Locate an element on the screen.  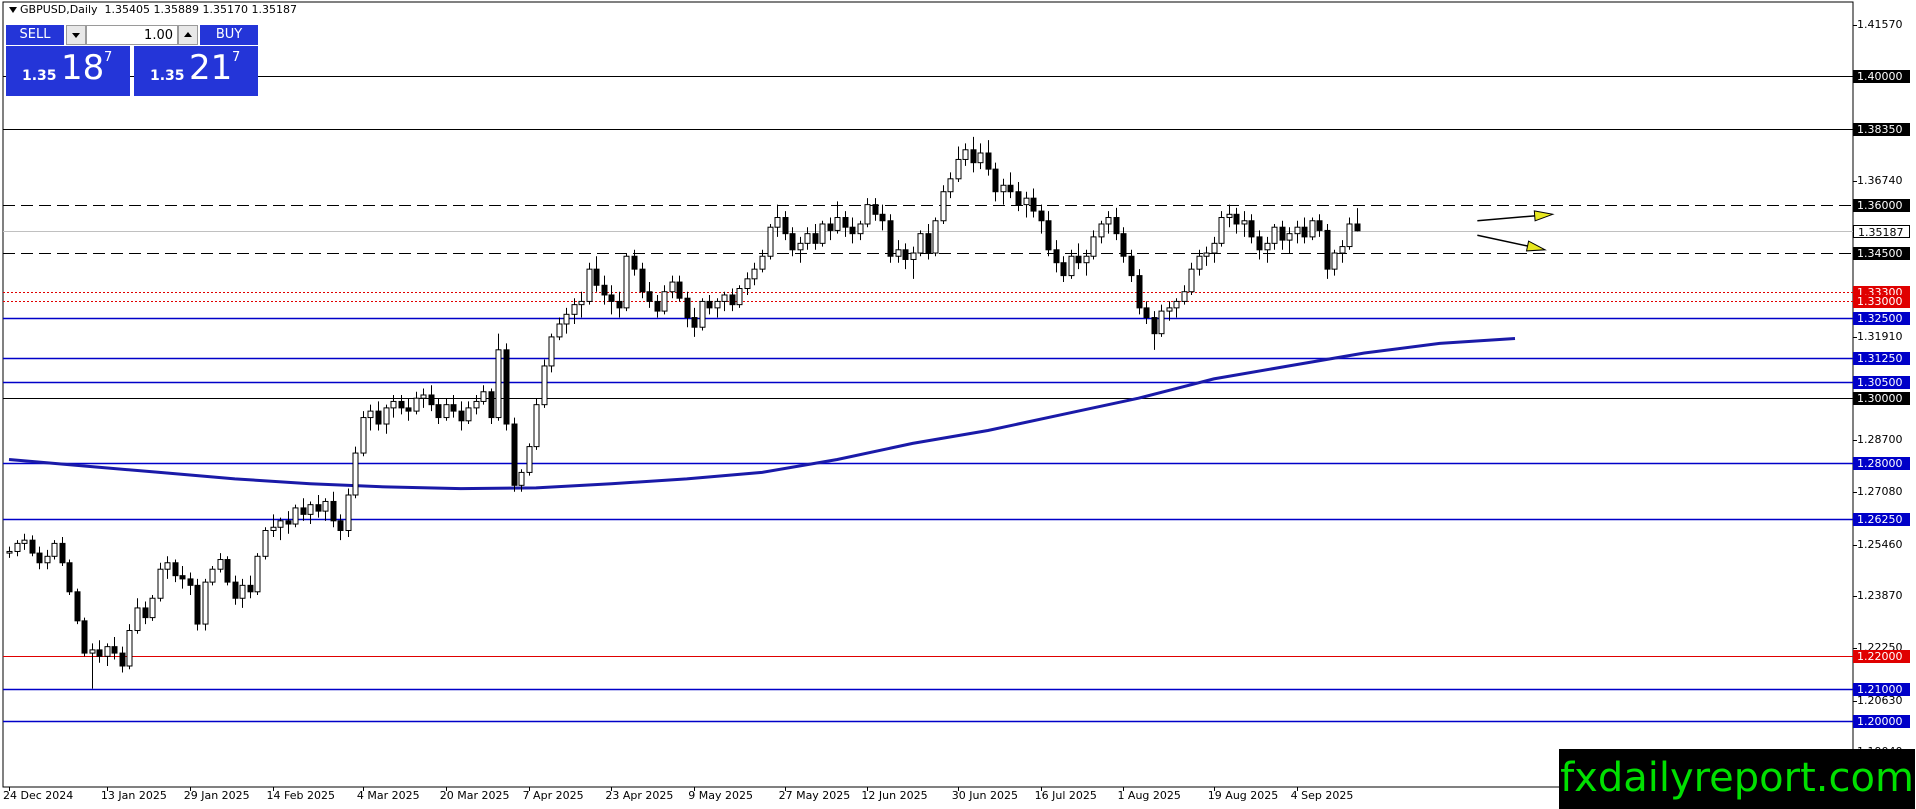
y-tick-label: 1.20630 is located at coordinates (1880, 700).